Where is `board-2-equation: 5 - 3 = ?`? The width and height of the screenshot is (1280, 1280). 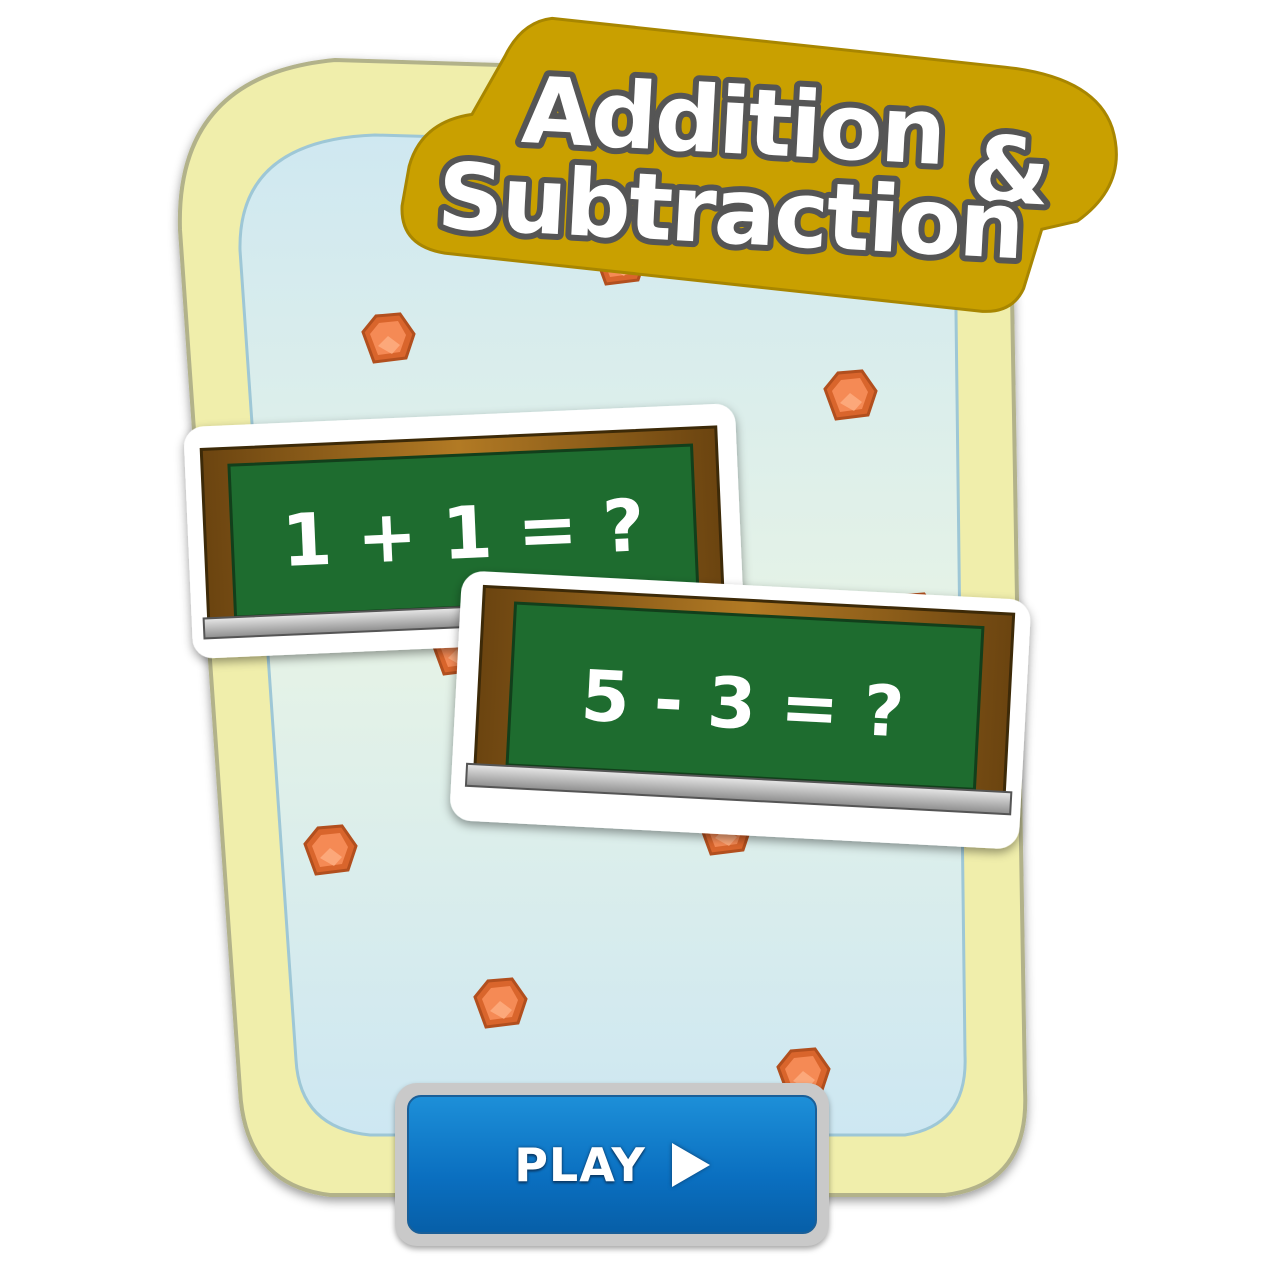 board-2-equation: 5 - 3 = ? is located at coordinates (742, 704).